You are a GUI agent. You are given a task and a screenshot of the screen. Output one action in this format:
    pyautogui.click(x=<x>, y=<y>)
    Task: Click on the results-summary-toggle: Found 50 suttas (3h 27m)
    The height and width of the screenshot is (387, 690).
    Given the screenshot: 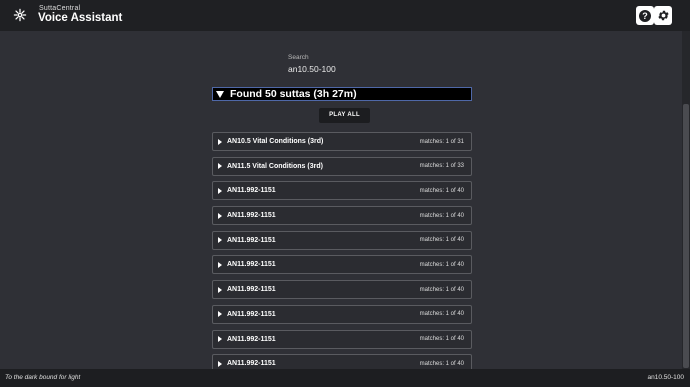 What is the action you would take?
    pyautogui.click(x=342, y=94)
    